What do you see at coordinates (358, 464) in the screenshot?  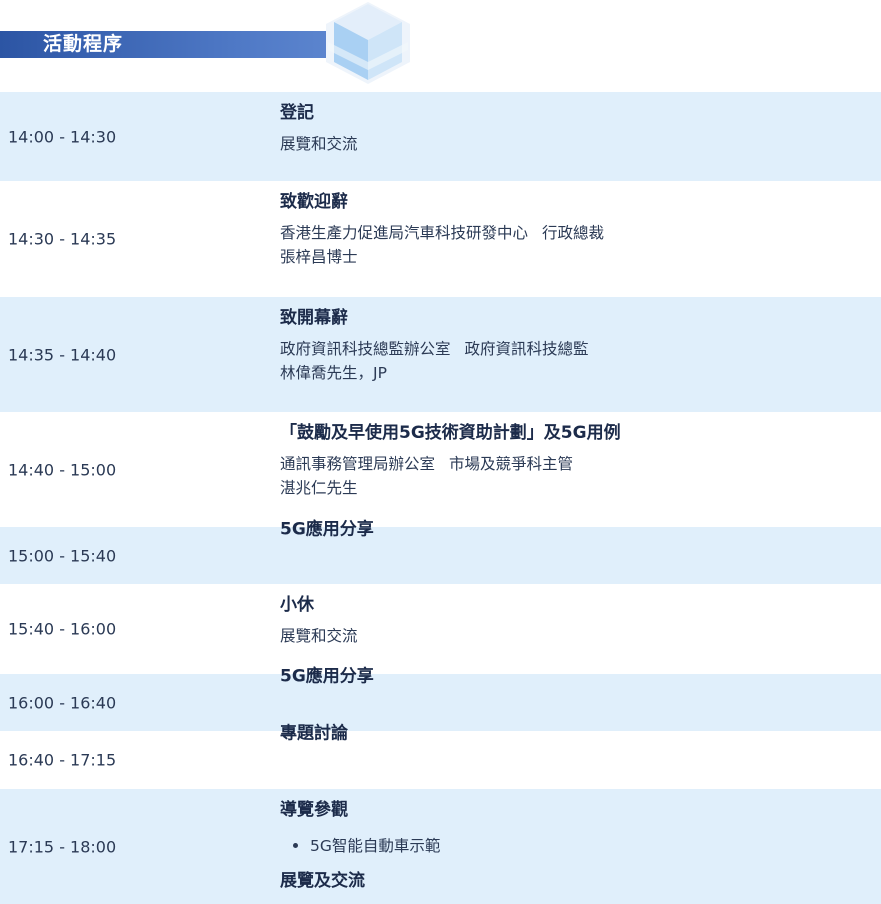 I see `speaker-org: 通訊事務管理局辦公室` at bounding box center [358, 464].